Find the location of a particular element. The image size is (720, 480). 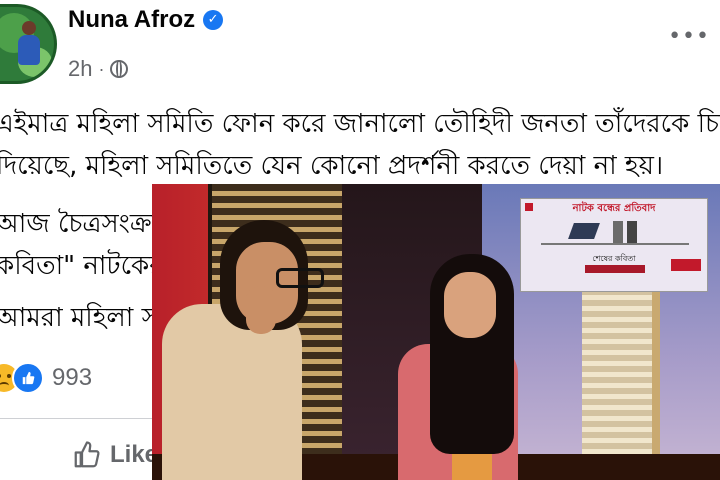

avatar-person-dress is located at coordinates (29, 50).